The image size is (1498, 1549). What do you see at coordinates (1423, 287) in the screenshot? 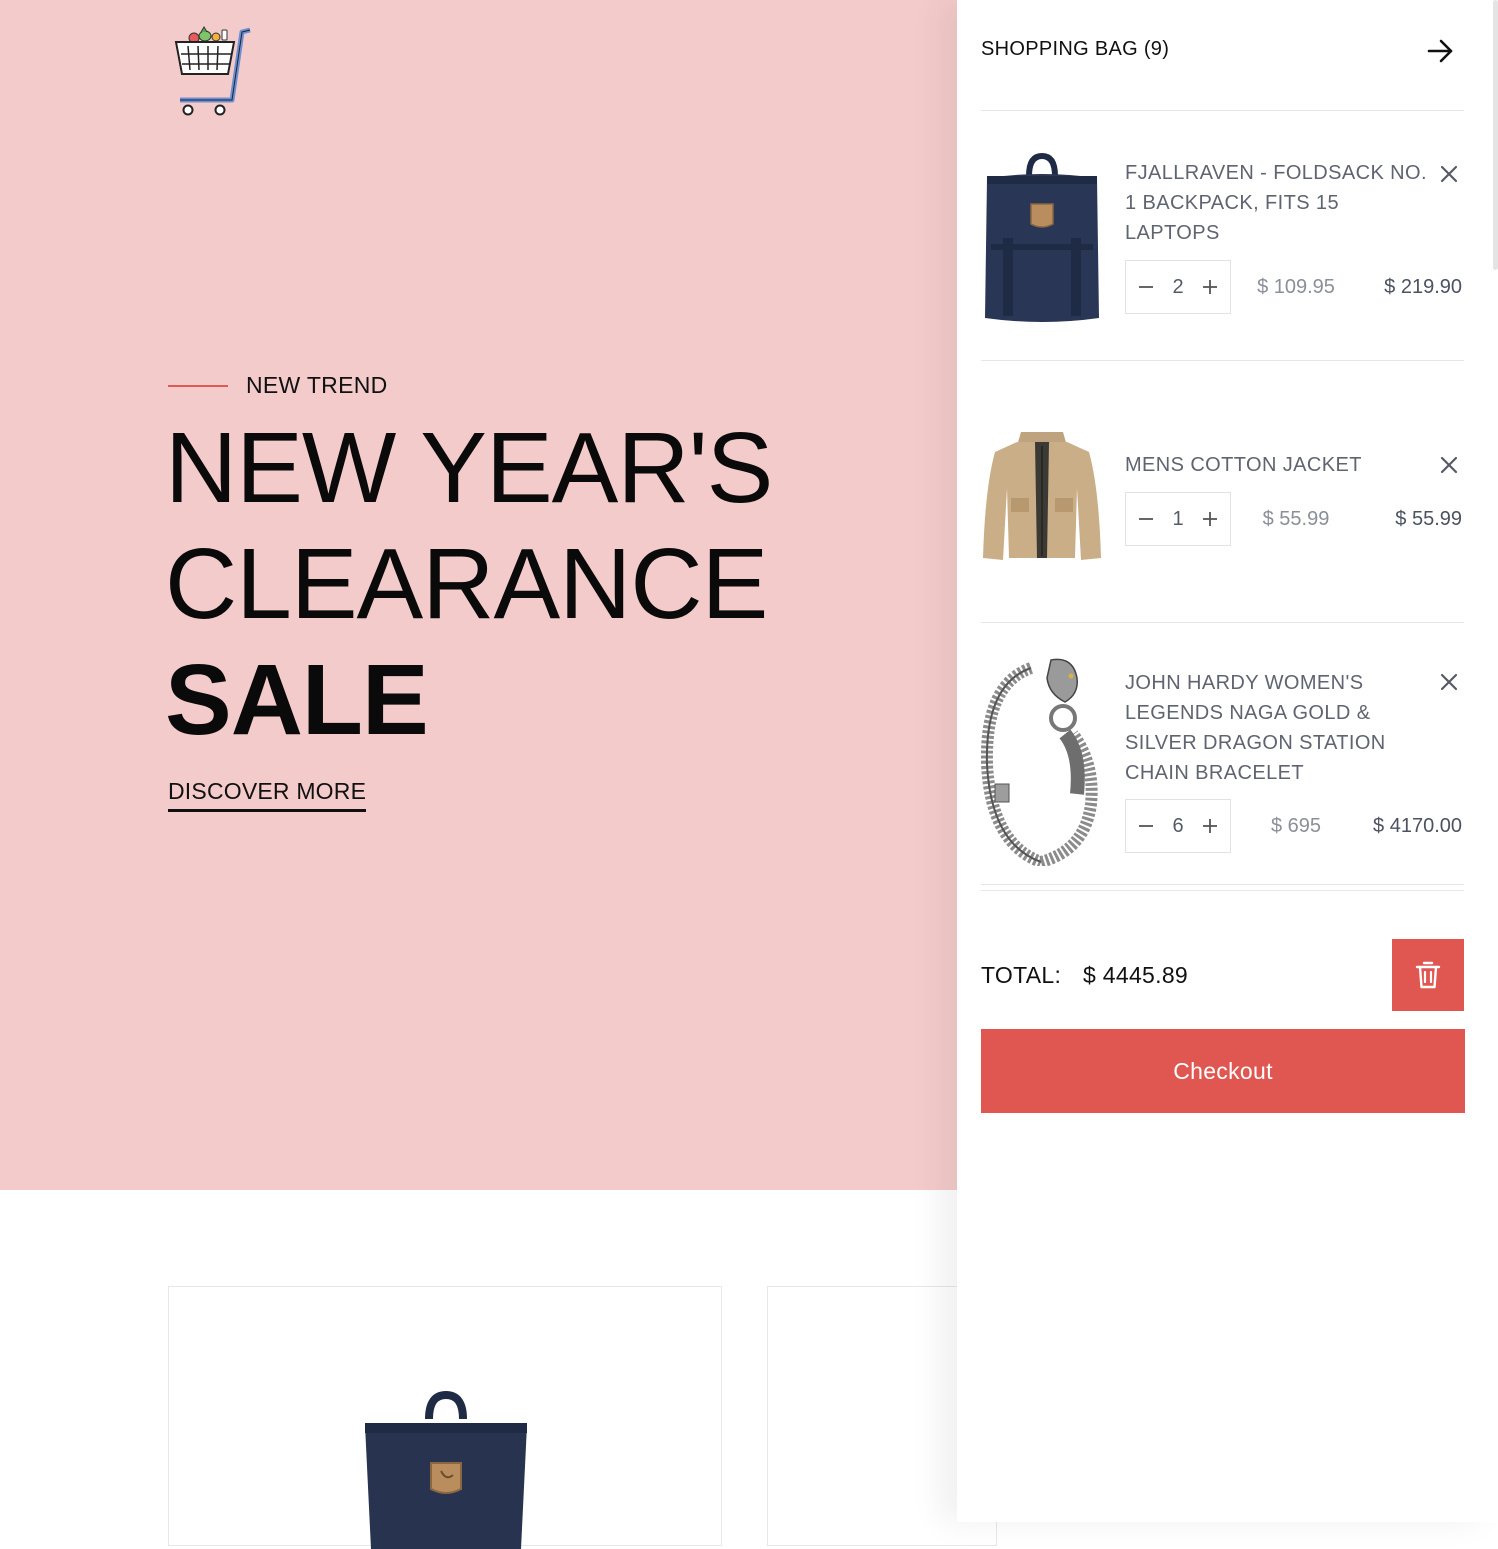
I see `line-total: $ 219.90` at bounding box center [1423, 287].